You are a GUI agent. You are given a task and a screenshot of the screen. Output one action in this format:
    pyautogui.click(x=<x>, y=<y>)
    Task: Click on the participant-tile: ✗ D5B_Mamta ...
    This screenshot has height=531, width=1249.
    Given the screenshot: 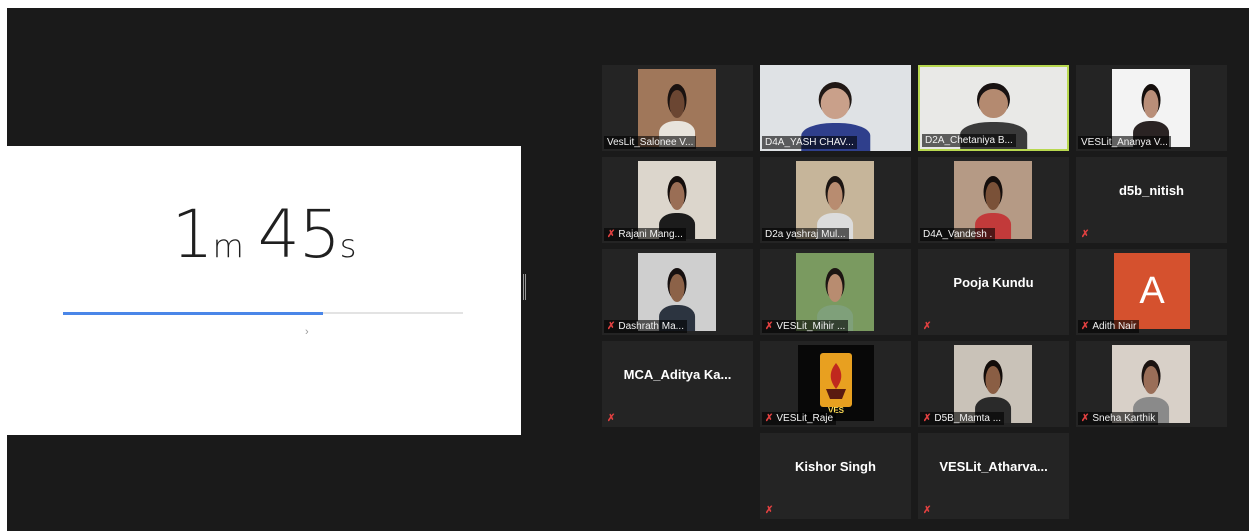 What is the action you would take?
    pyautogui.click(x=993, y=384)
    